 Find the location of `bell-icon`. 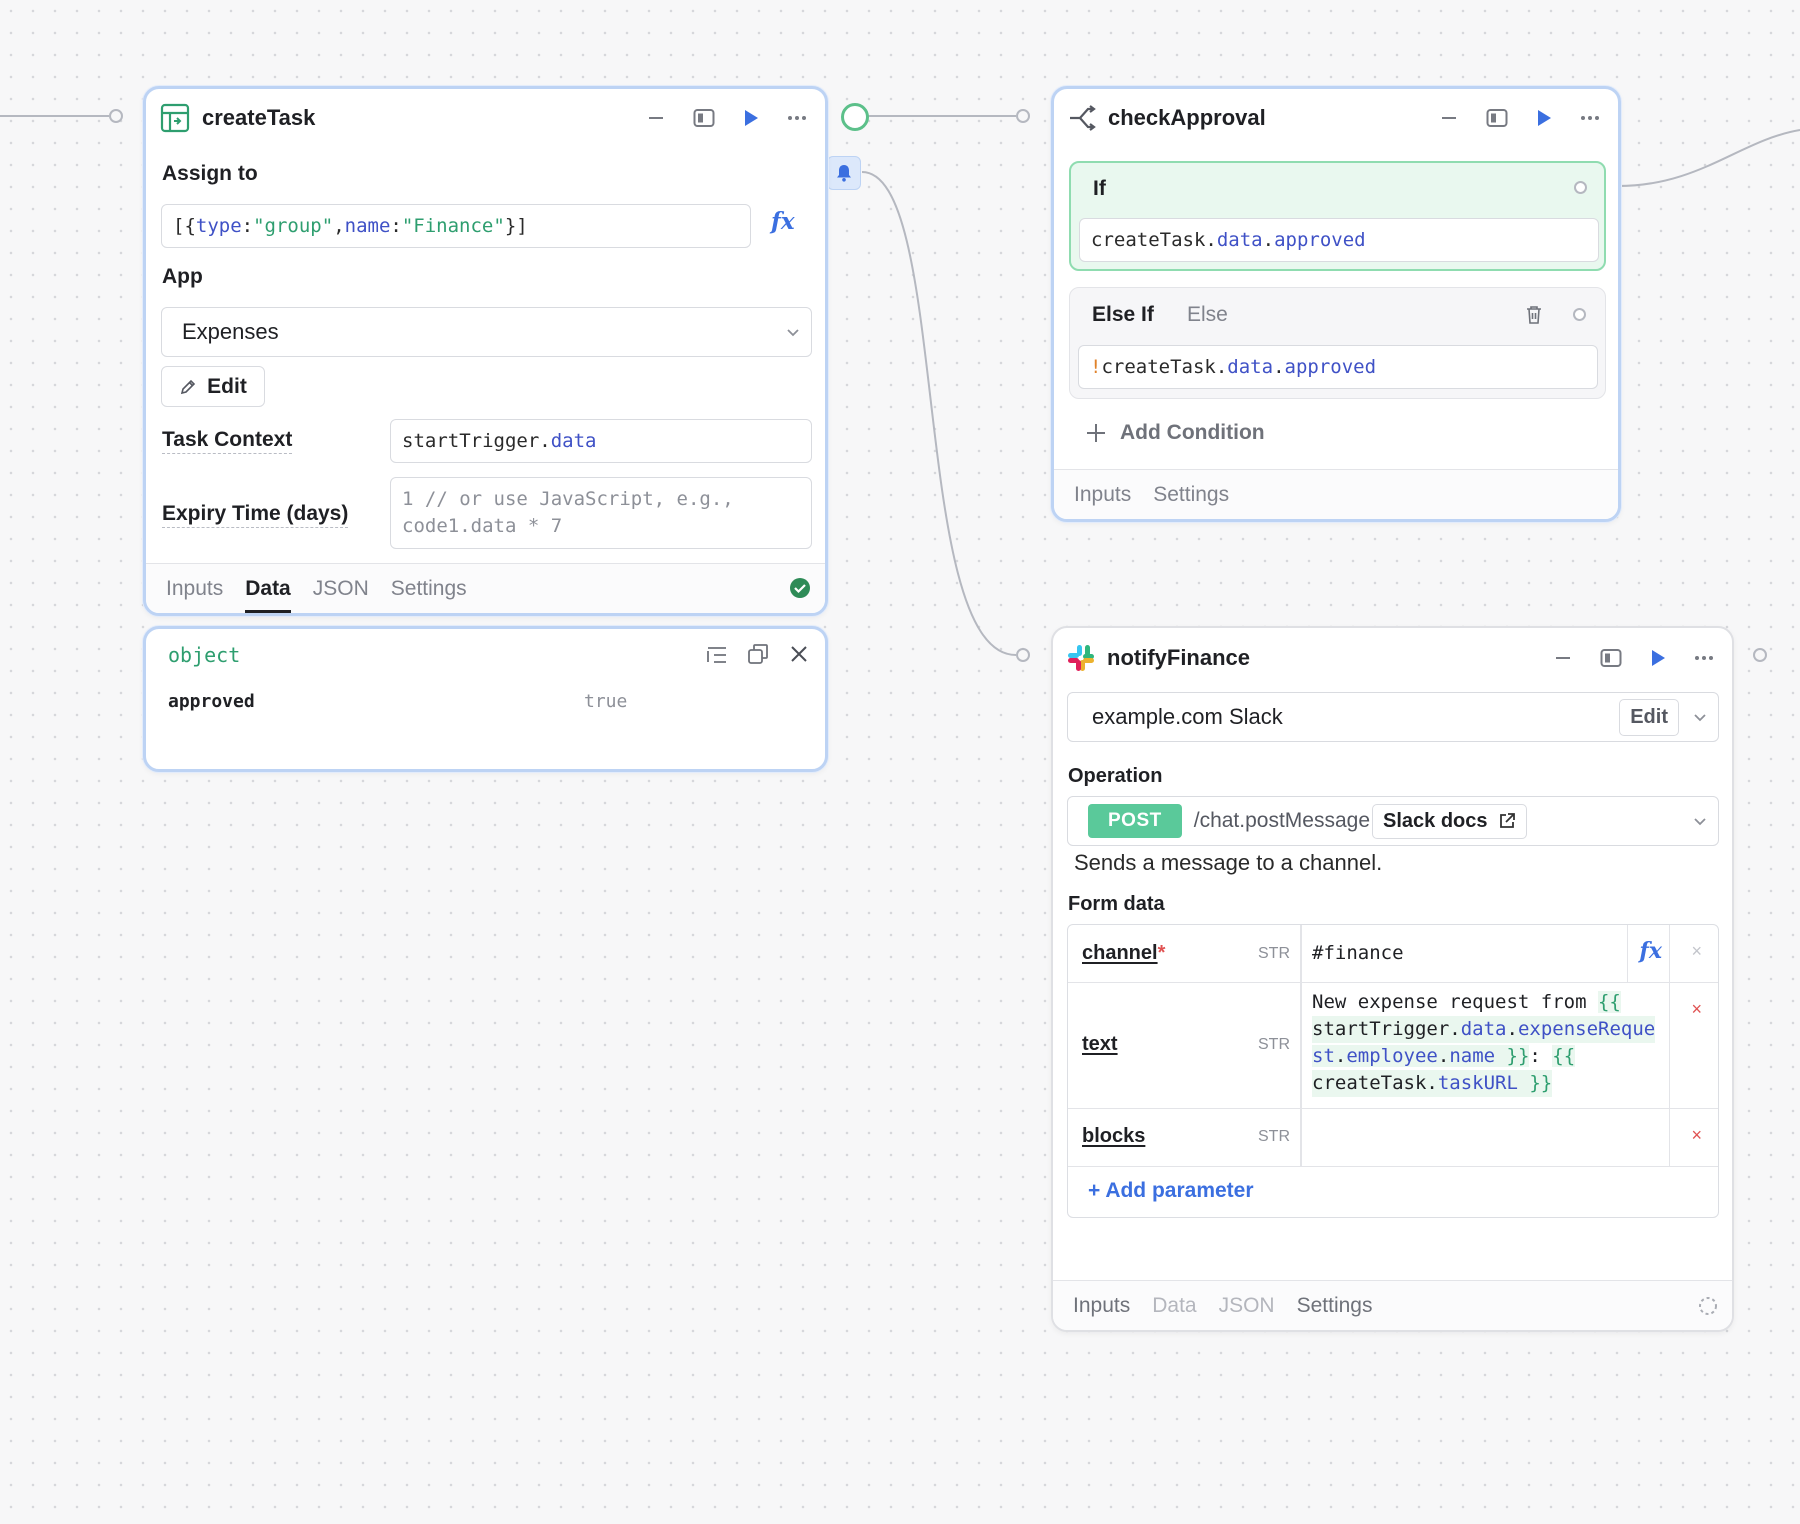

bell-icon is located at coordinates (844, 173).